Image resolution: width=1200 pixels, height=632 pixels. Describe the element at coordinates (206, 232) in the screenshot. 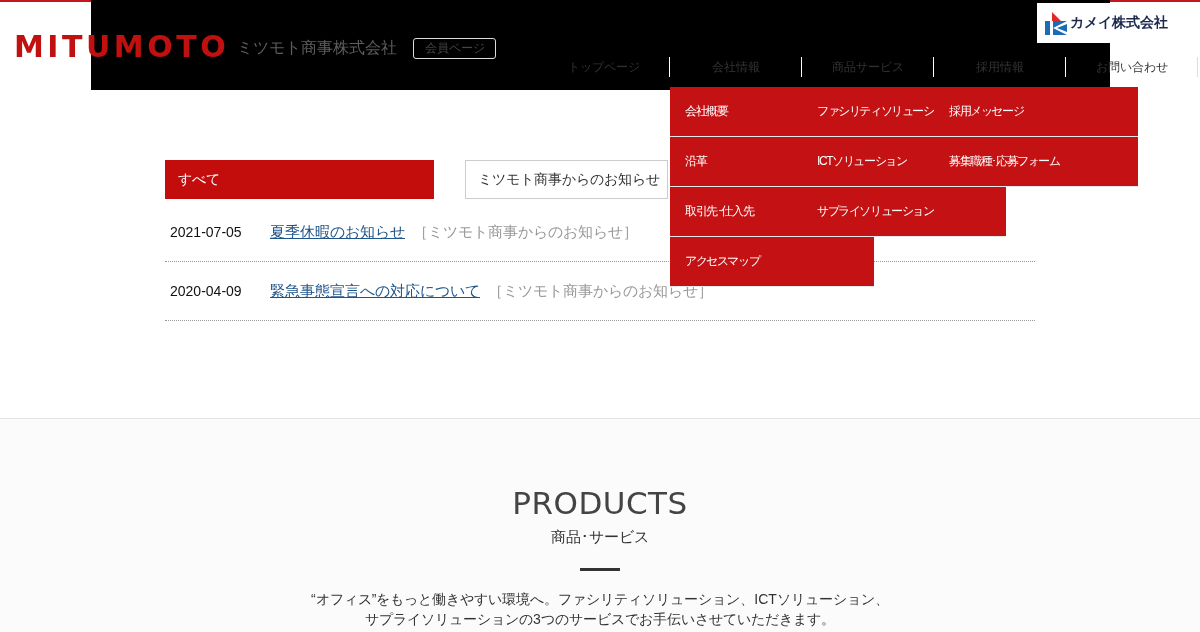

I see `news-date: 2021-07-05` at that location.